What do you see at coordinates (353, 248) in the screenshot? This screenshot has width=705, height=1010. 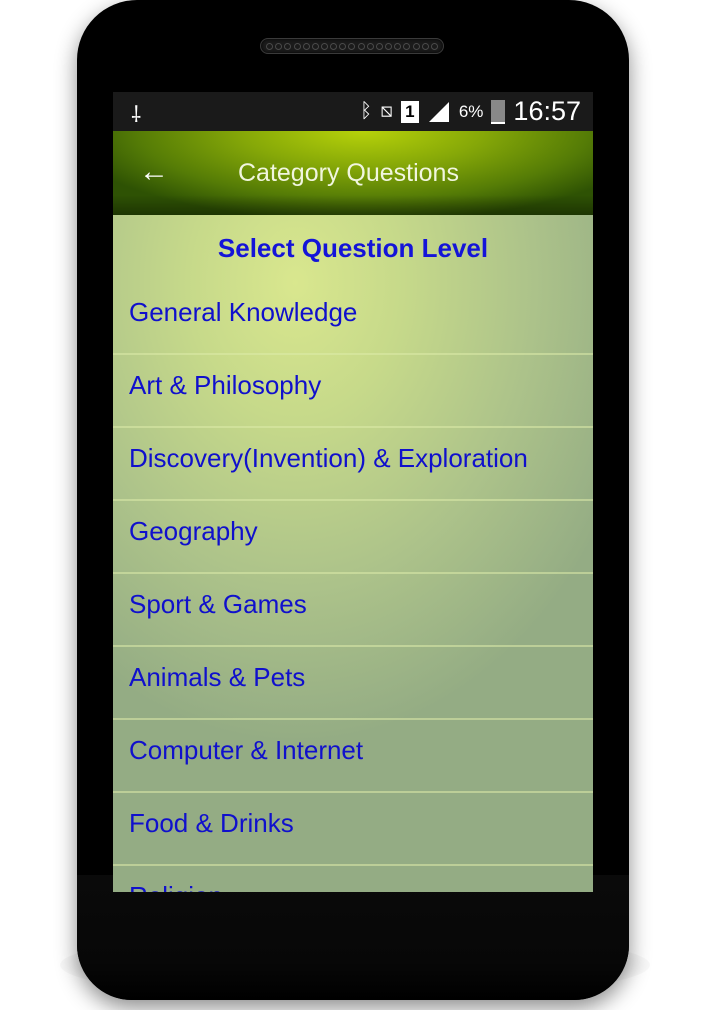 I see `section-heading: Select Question Level` at bounding box center [353, 248].